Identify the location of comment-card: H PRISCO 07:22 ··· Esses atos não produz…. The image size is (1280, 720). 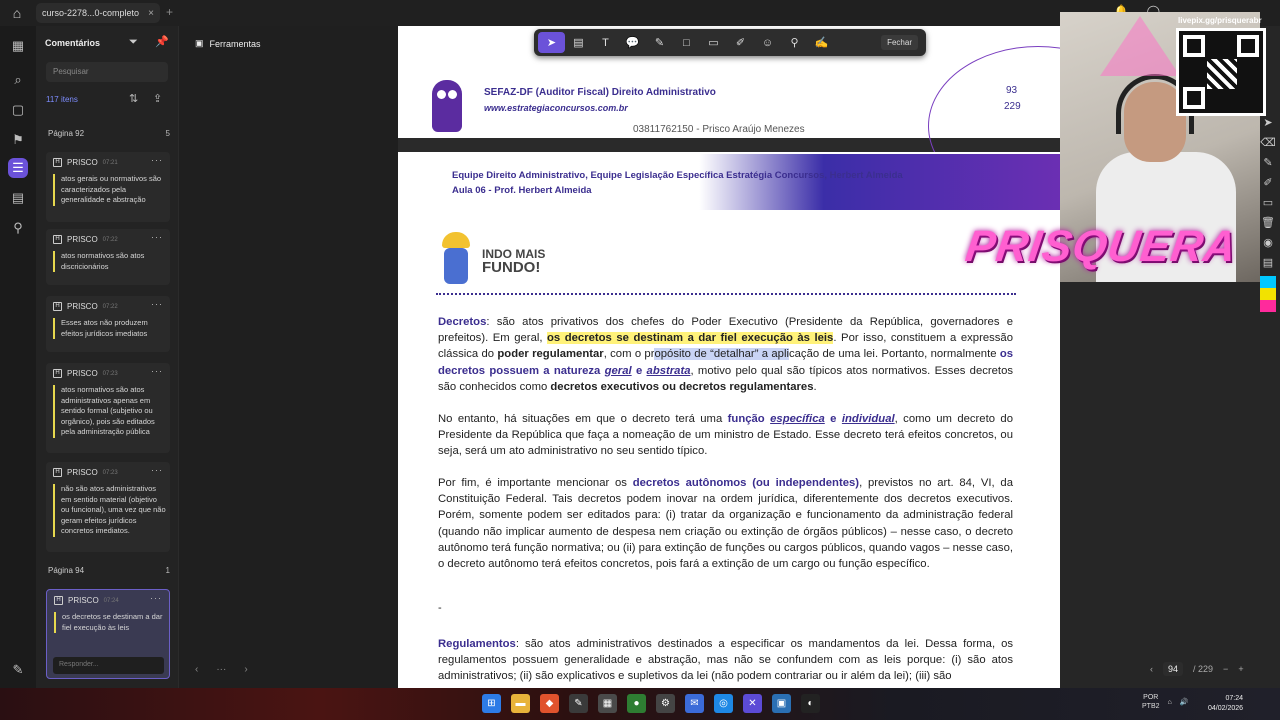
(108, 324).